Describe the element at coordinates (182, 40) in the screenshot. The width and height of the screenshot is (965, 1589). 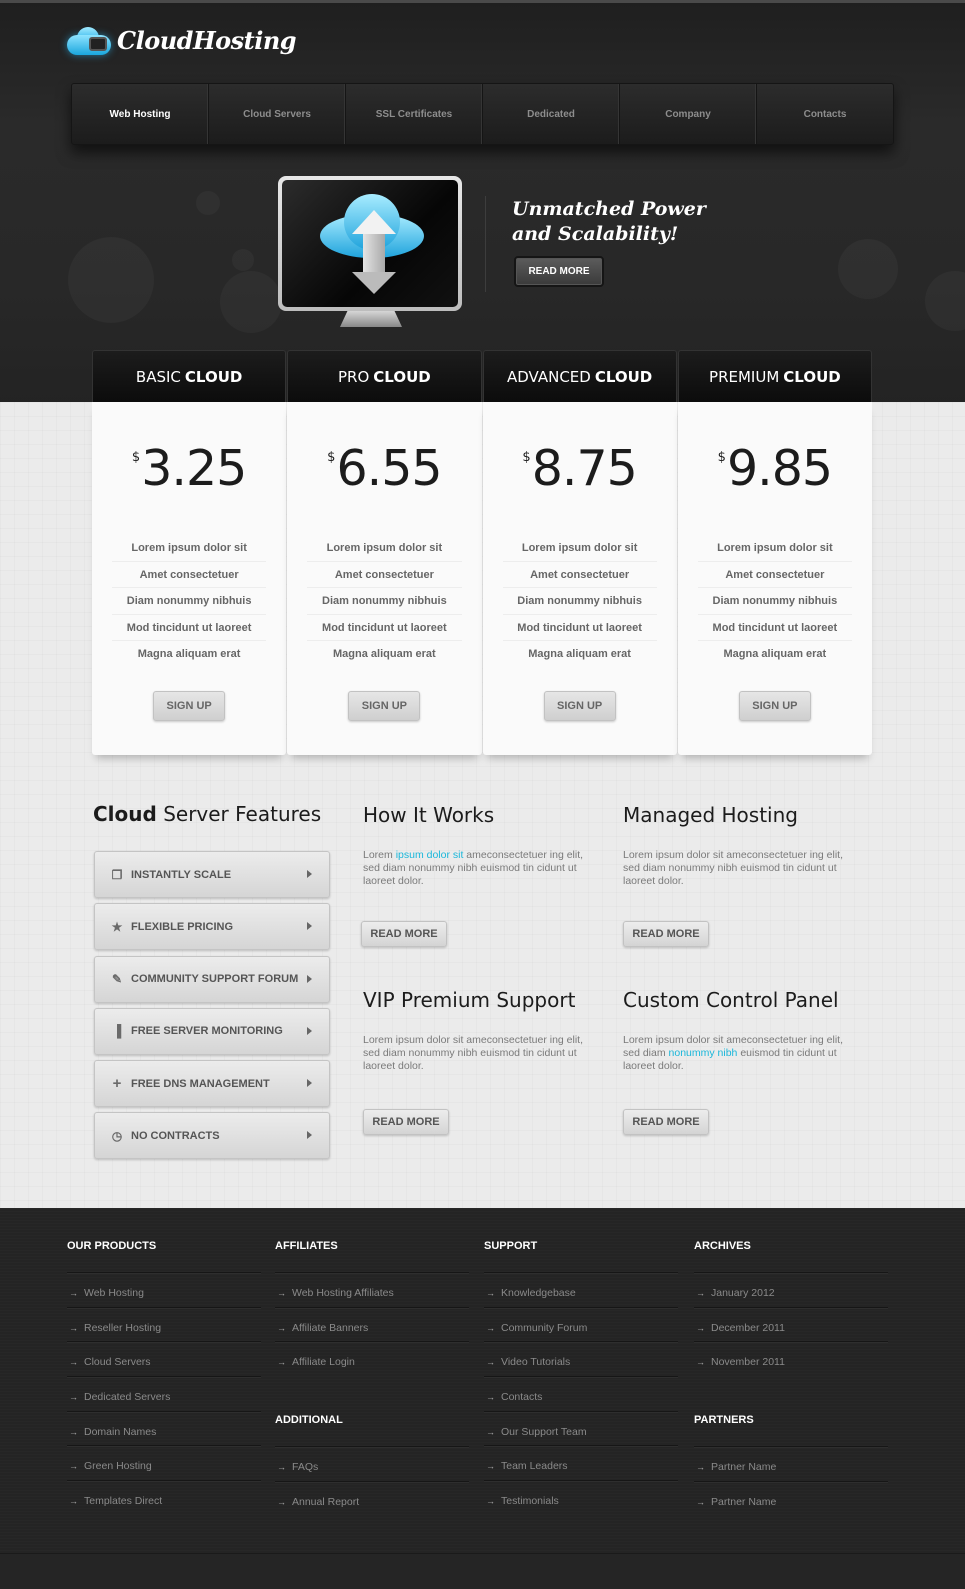
I see `logo: CloudHosting` at that location.